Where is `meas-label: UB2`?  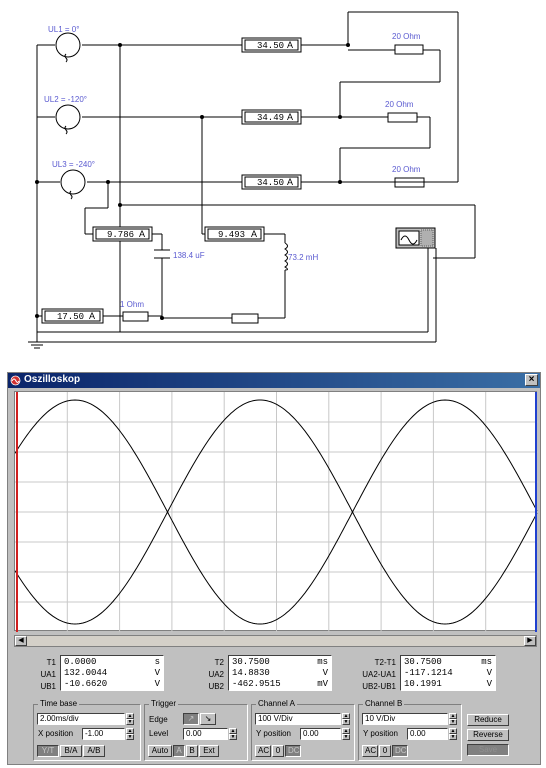 meas-label: UB2 is located at coordinates (216, 686).